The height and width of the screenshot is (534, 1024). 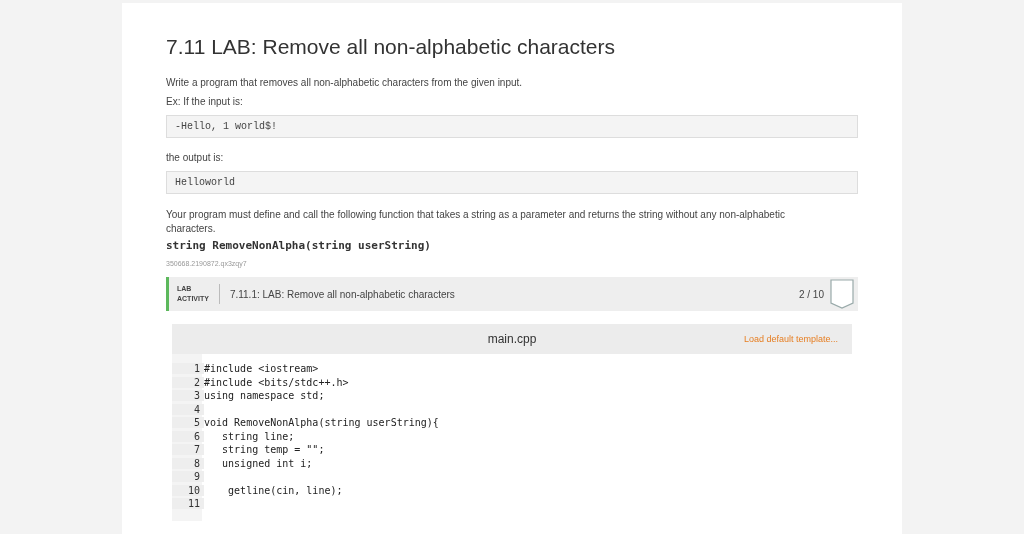 What do you see at coordinates (188, 477) in the screenshot?
I see `line-number: 9` at bounding box center [188, 477].